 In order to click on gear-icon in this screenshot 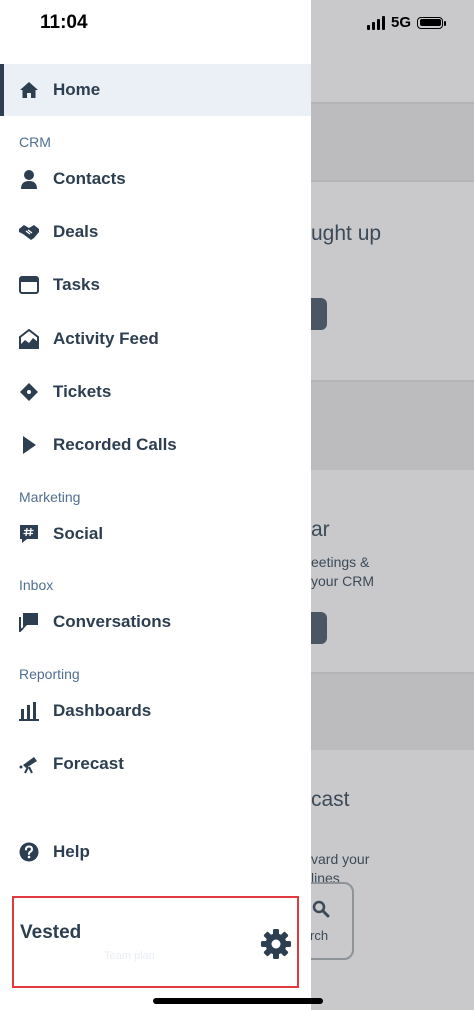, I will do `click(276, 944)`.